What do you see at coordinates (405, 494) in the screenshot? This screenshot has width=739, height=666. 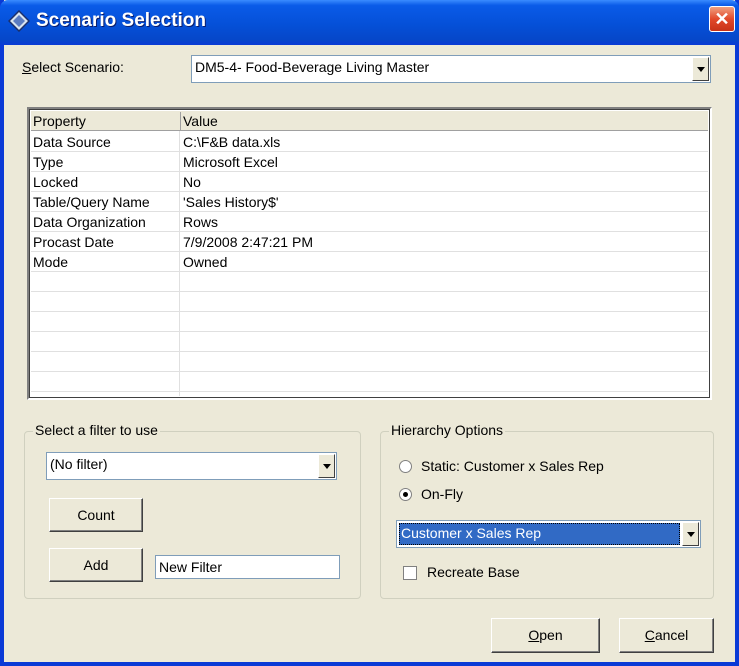 I see `onfly-radio` at bounding box center [405, 494].